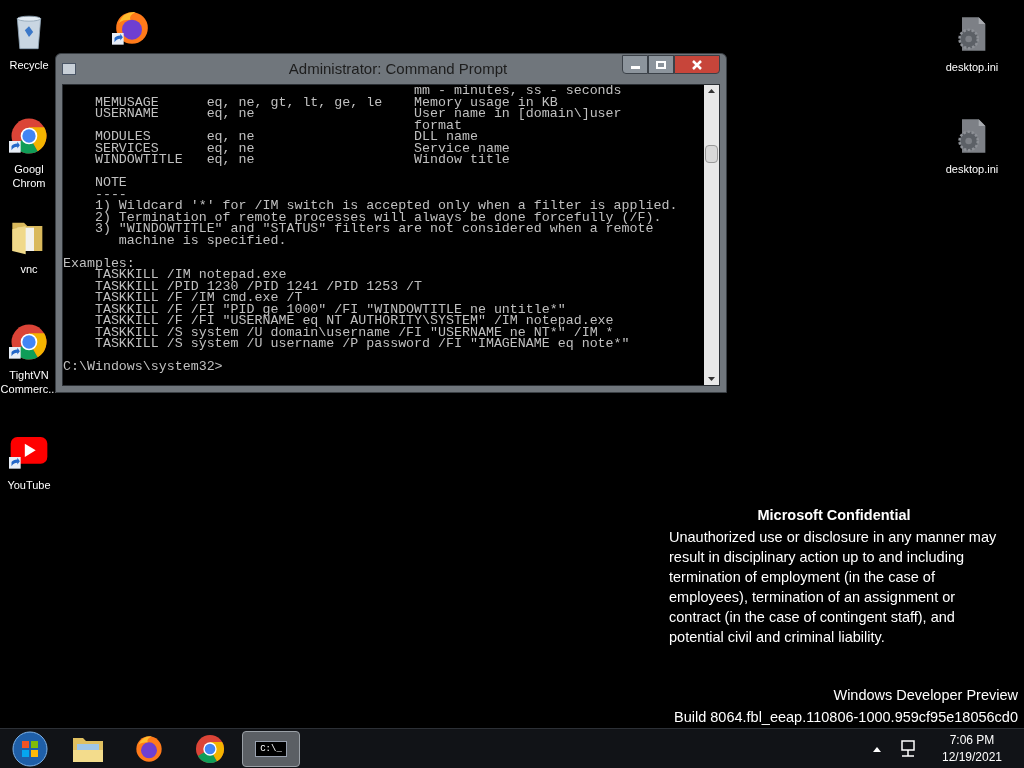 The width and height of the screenshot is (1024, 768). What do you see at coordinates (385, 206) in the screenshot?
I see `console-line: 1) Wildcard '*' for /IM switch is accepted only when a filter is applied.` at bounding box center [385, 206].